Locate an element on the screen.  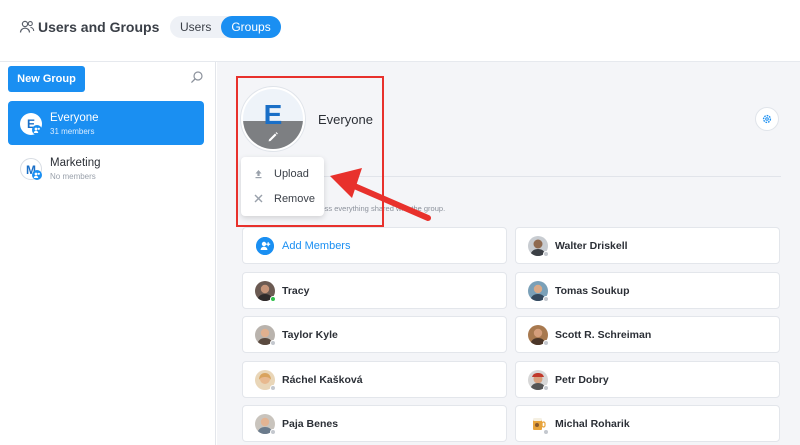
member-name: Michal Roharik is located at coordinates (592, 424).